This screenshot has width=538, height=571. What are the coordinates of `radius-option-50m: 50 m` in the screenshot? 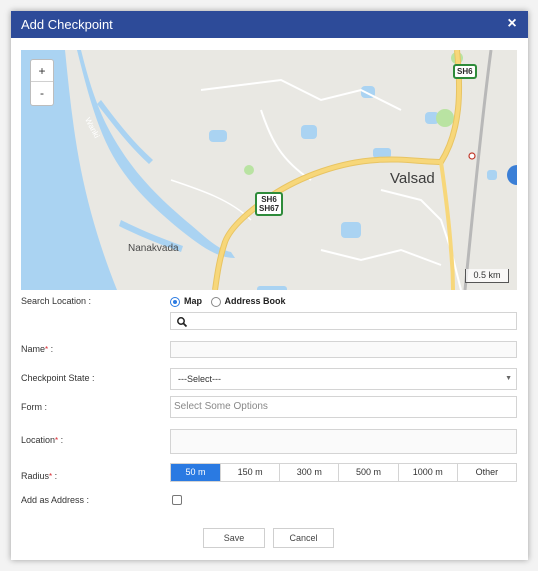 It's located at (195, 472).